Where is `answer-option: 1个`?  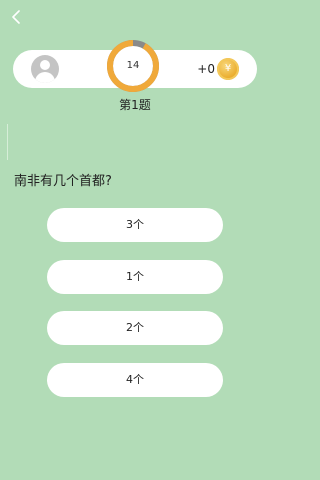 answer-option: 1个 is located at coordinates (135, 277).